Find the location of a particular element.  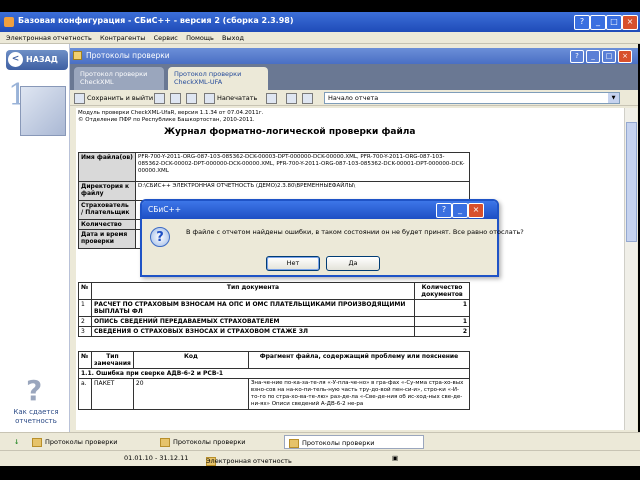

find-button is located at coordinates (292, 98).